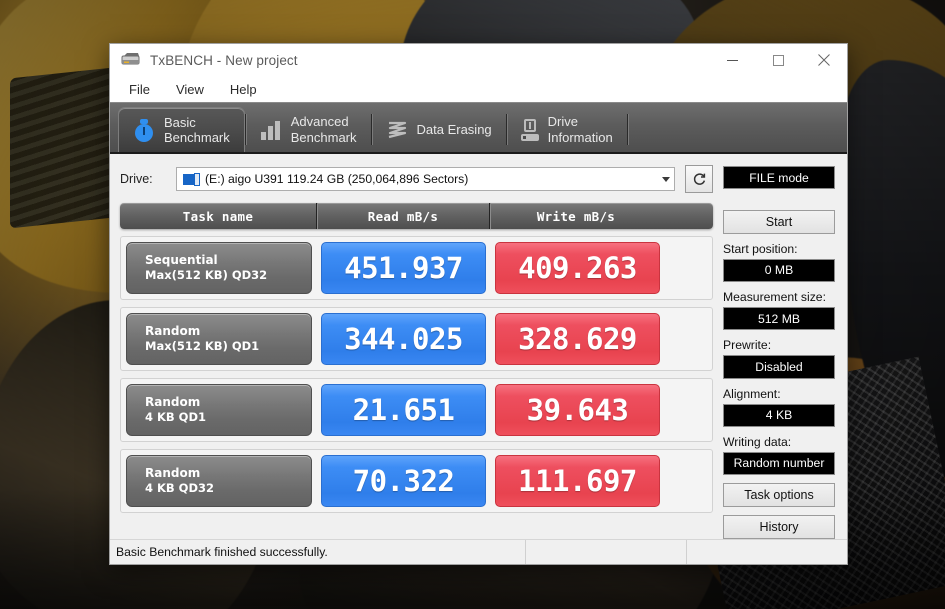 The image size is (945, 609). What do you see at coordinates (139, 89) in the screenshot?
I see `menu-item-file: File` at bounding box center [139, 89].